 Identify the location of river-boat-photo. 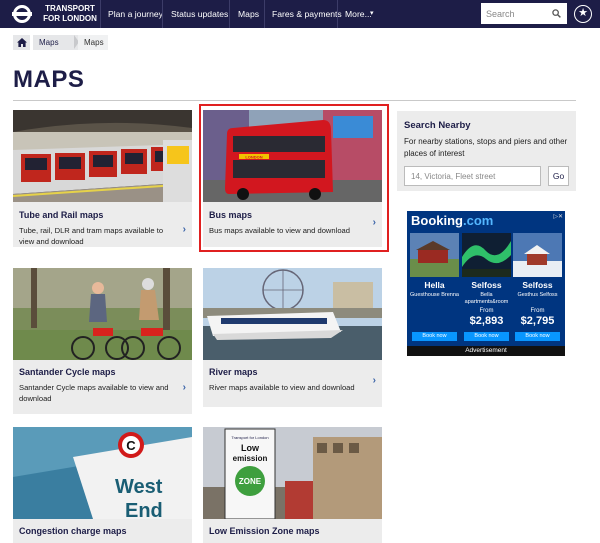
(292, 314).